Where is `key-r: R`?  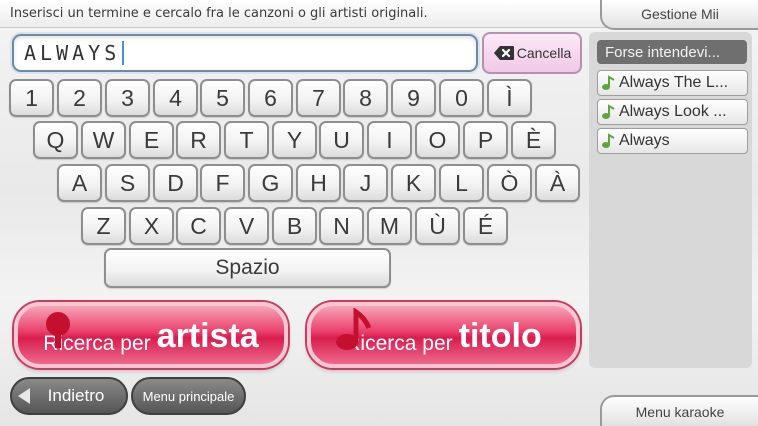
key-r: R is located at coordinates (198, 140).